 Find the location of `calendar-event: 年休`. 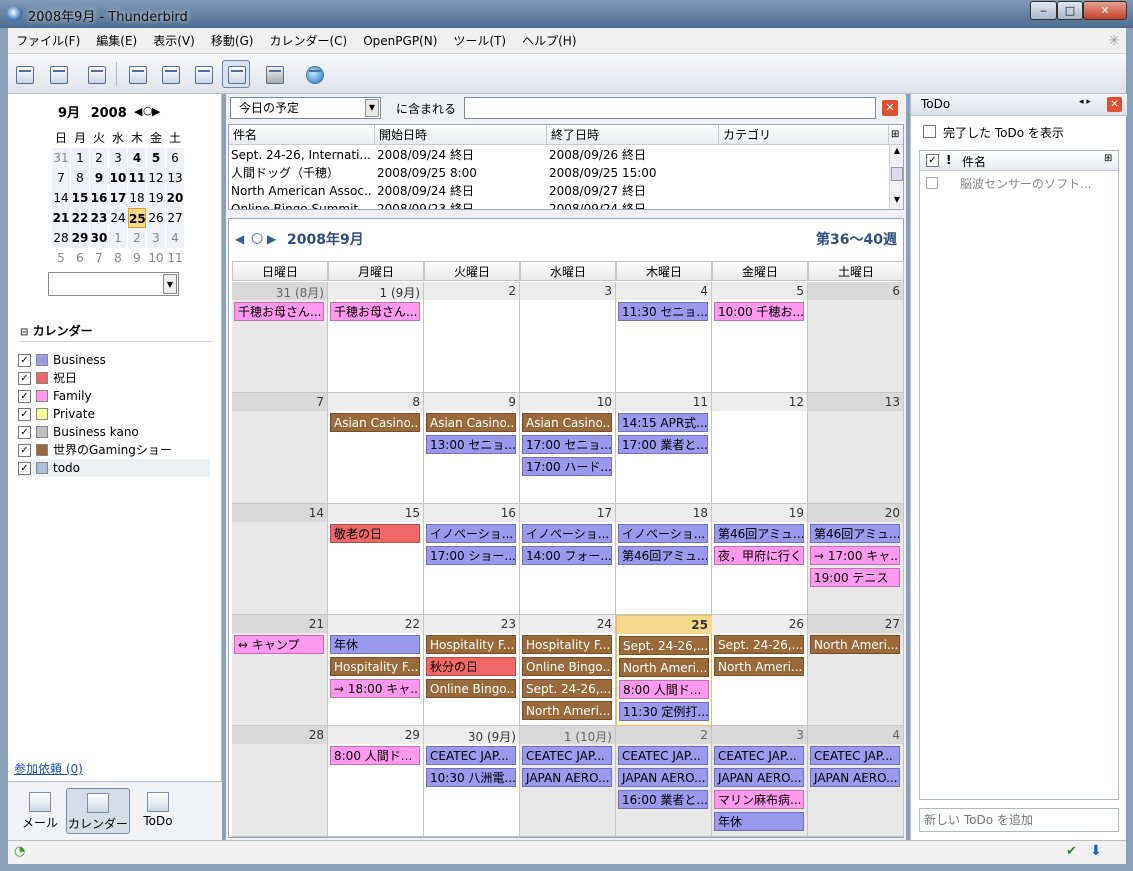

calendar-event: 年休 is located at coordinates (375, 644).